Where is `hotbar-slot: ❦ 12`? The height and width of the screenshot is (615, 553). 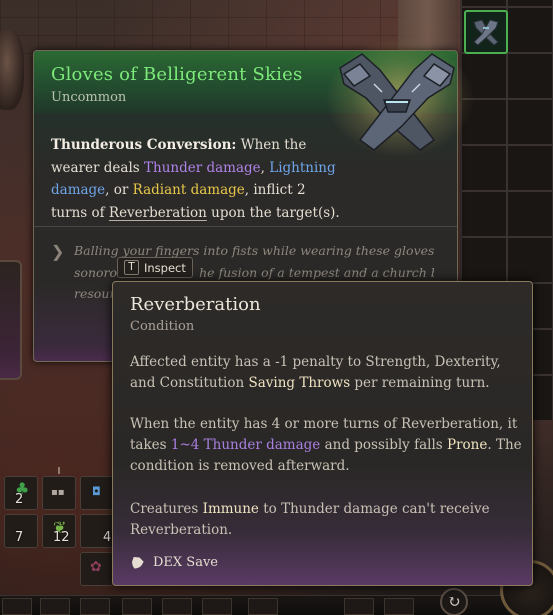 hotbar-slot: ❦ 12 is located at coordinates (59, 531).